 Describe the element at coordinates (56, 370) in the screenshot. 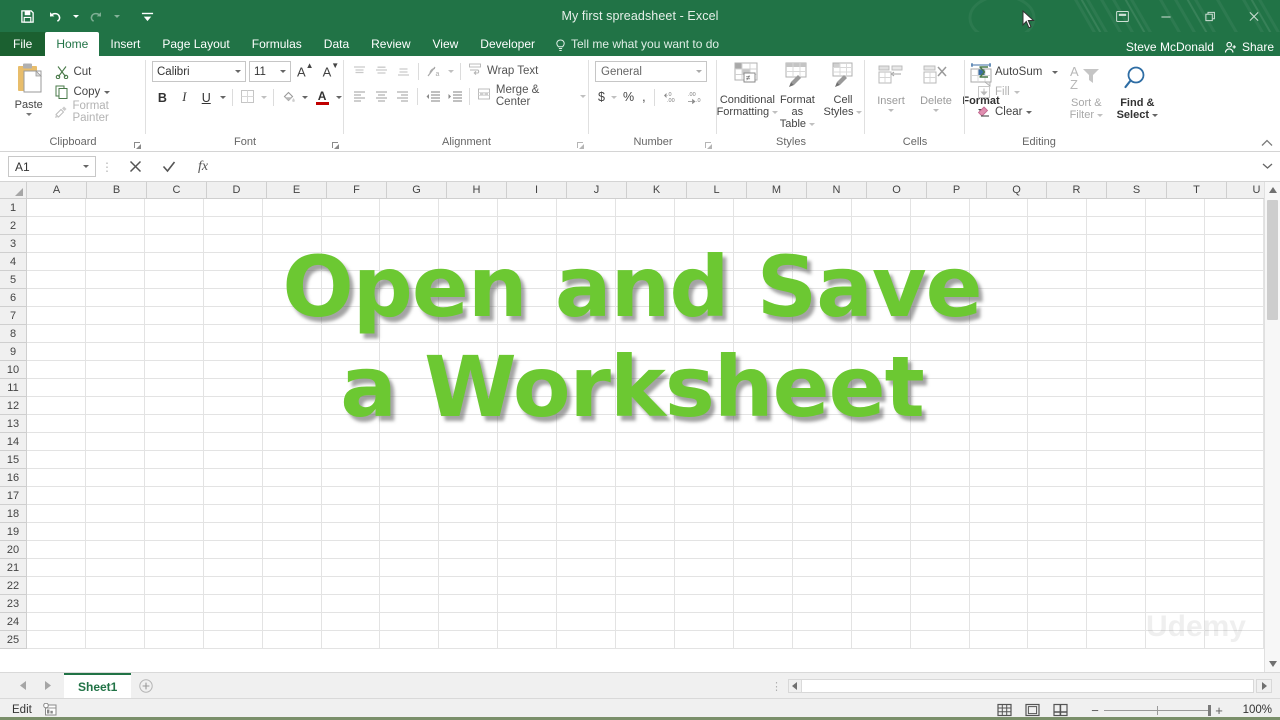

I see `cell-A10` at that location.